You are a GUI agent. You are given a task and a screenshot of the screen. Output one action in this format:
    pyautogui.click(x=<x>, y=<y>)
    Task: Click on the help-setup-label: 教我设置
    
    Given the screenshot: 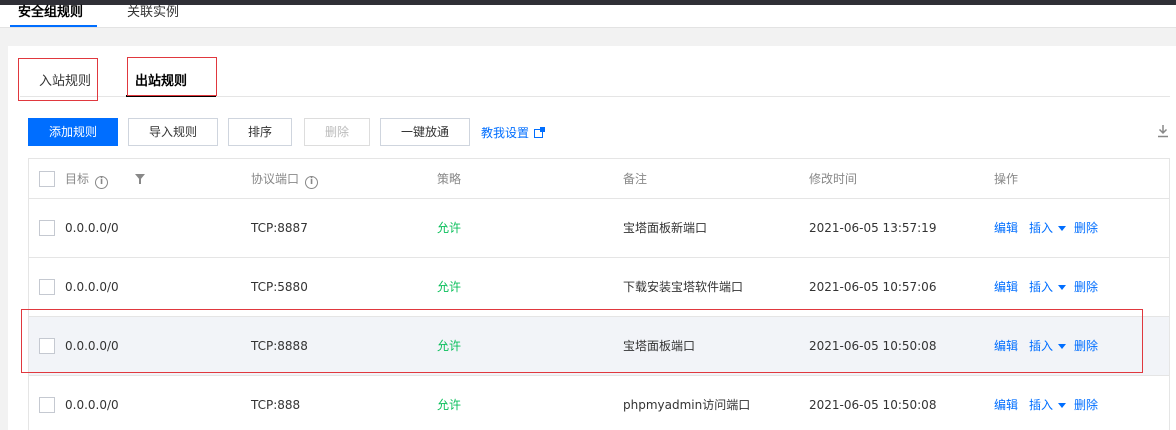 What is the action you would take?
    pyautogui.click(x=505, y=133)
    